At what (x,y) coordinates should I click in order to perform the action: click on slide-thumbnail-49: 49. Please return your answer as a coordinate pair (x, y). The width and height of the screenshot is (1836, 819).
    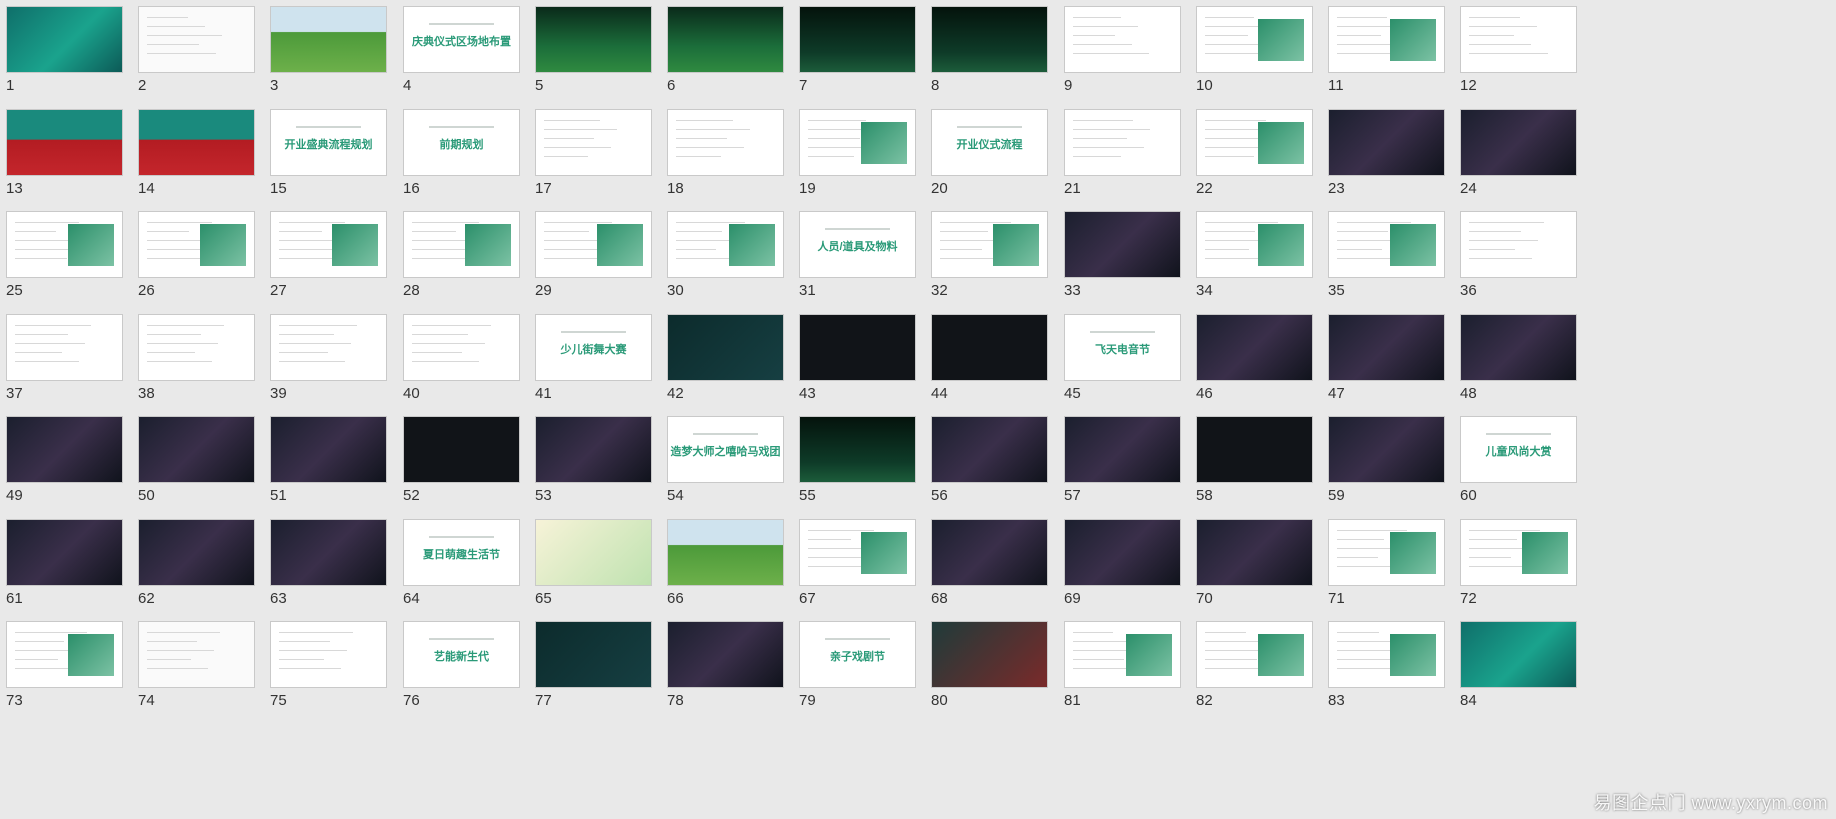
    Looking at the image, I should click on (61, 457).